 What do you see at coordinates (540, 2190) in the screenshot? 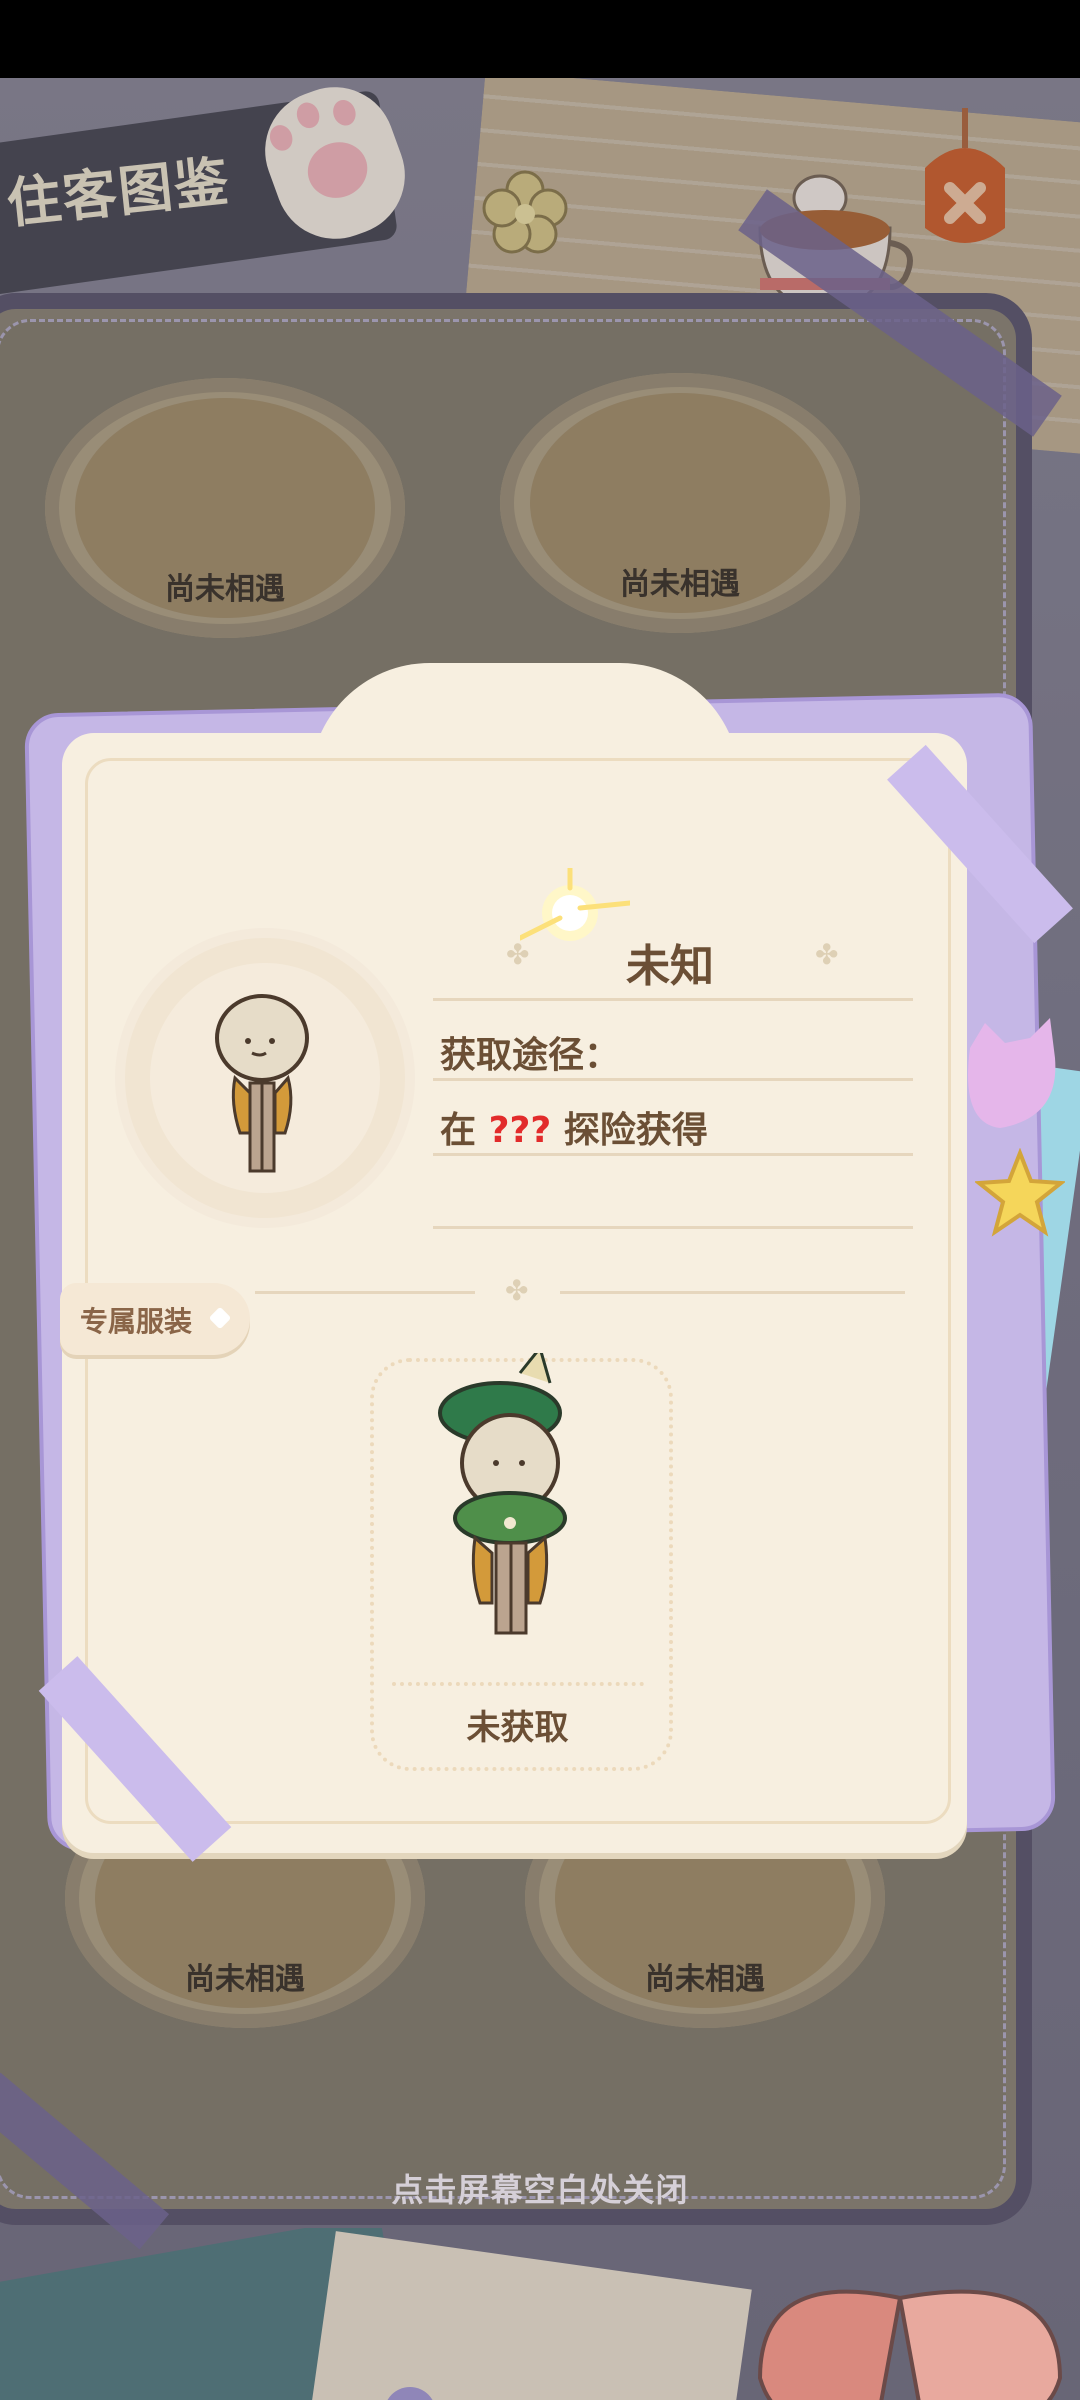
I see `close-hint: 点击屏幕空白处关闭` at bounding box center [540, 2190].